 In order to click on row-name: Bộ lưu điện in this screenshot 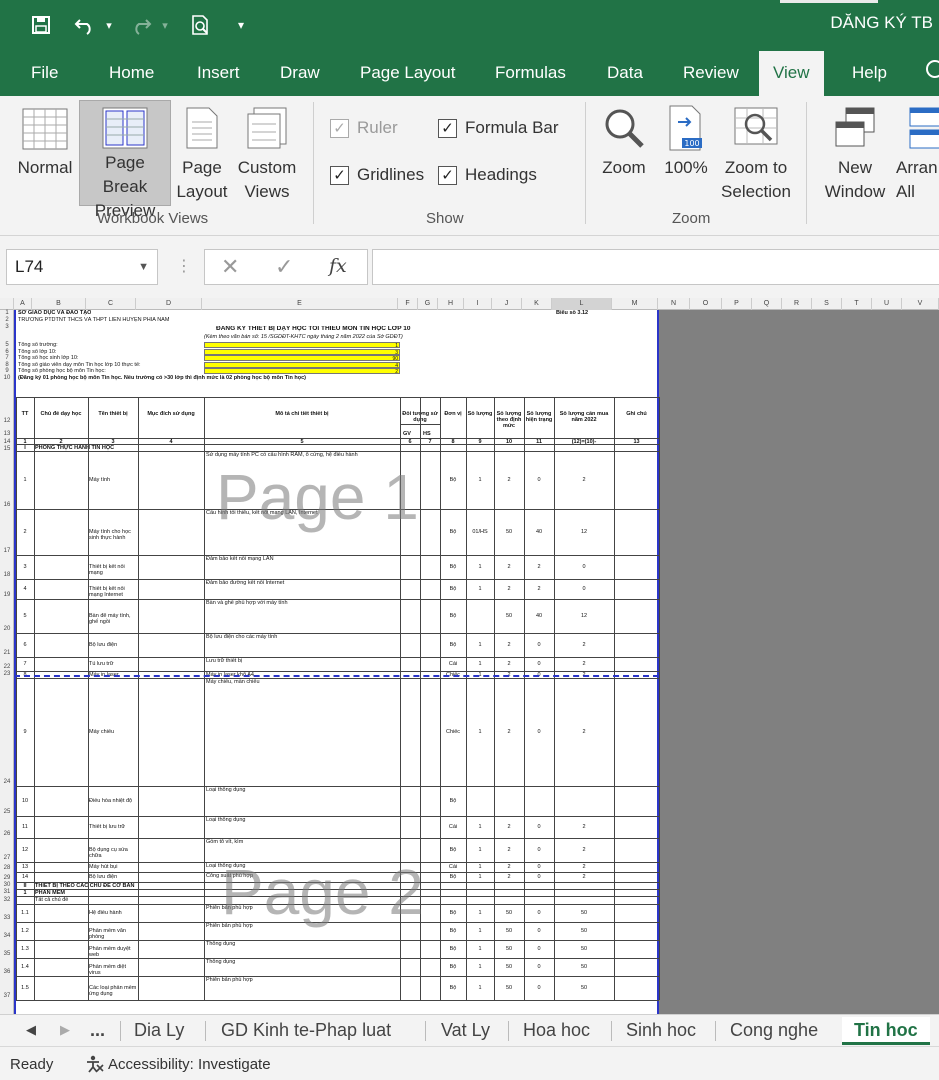, I will do `click(103, 877)`.